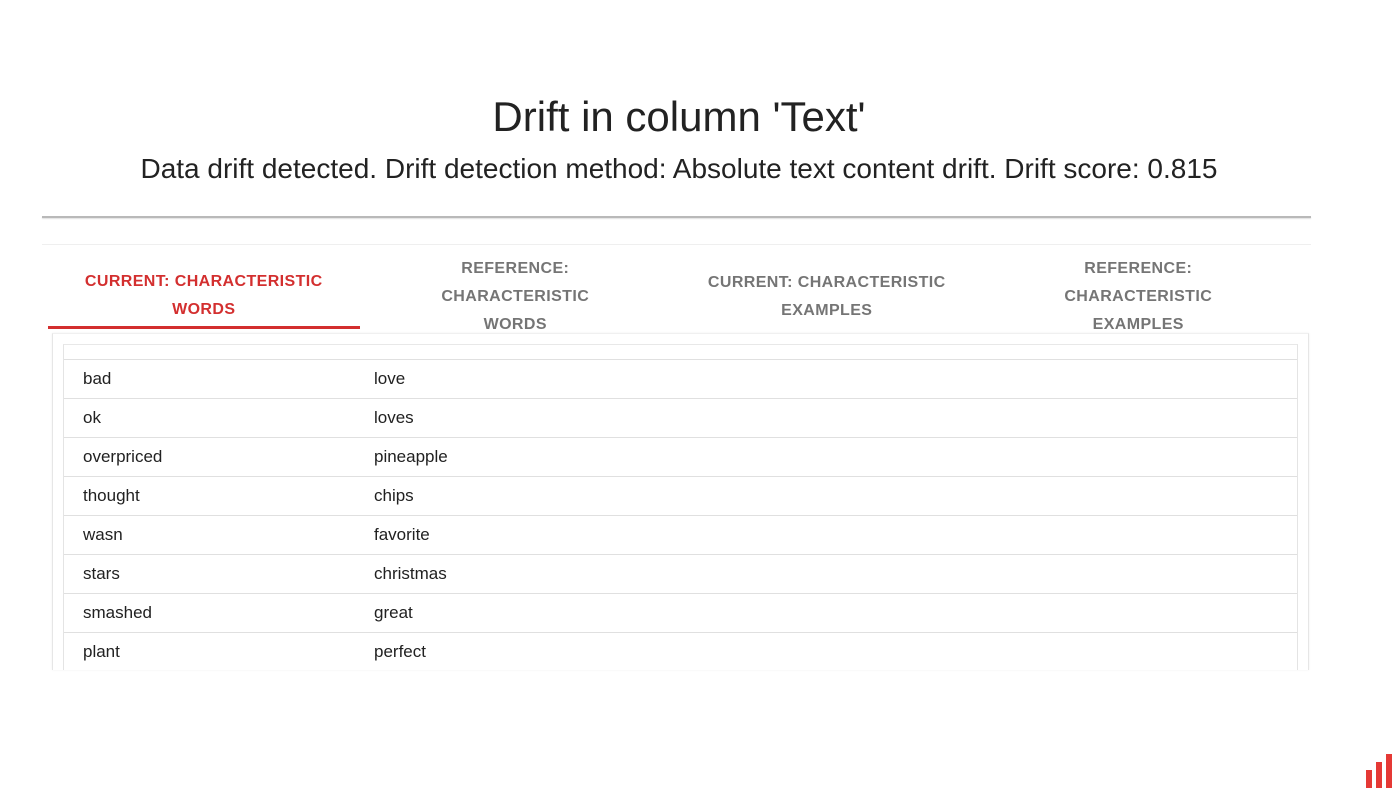  Describe the element at coordinates (111, 495) in the screenshot. I see `table-cell: thought` at that location.